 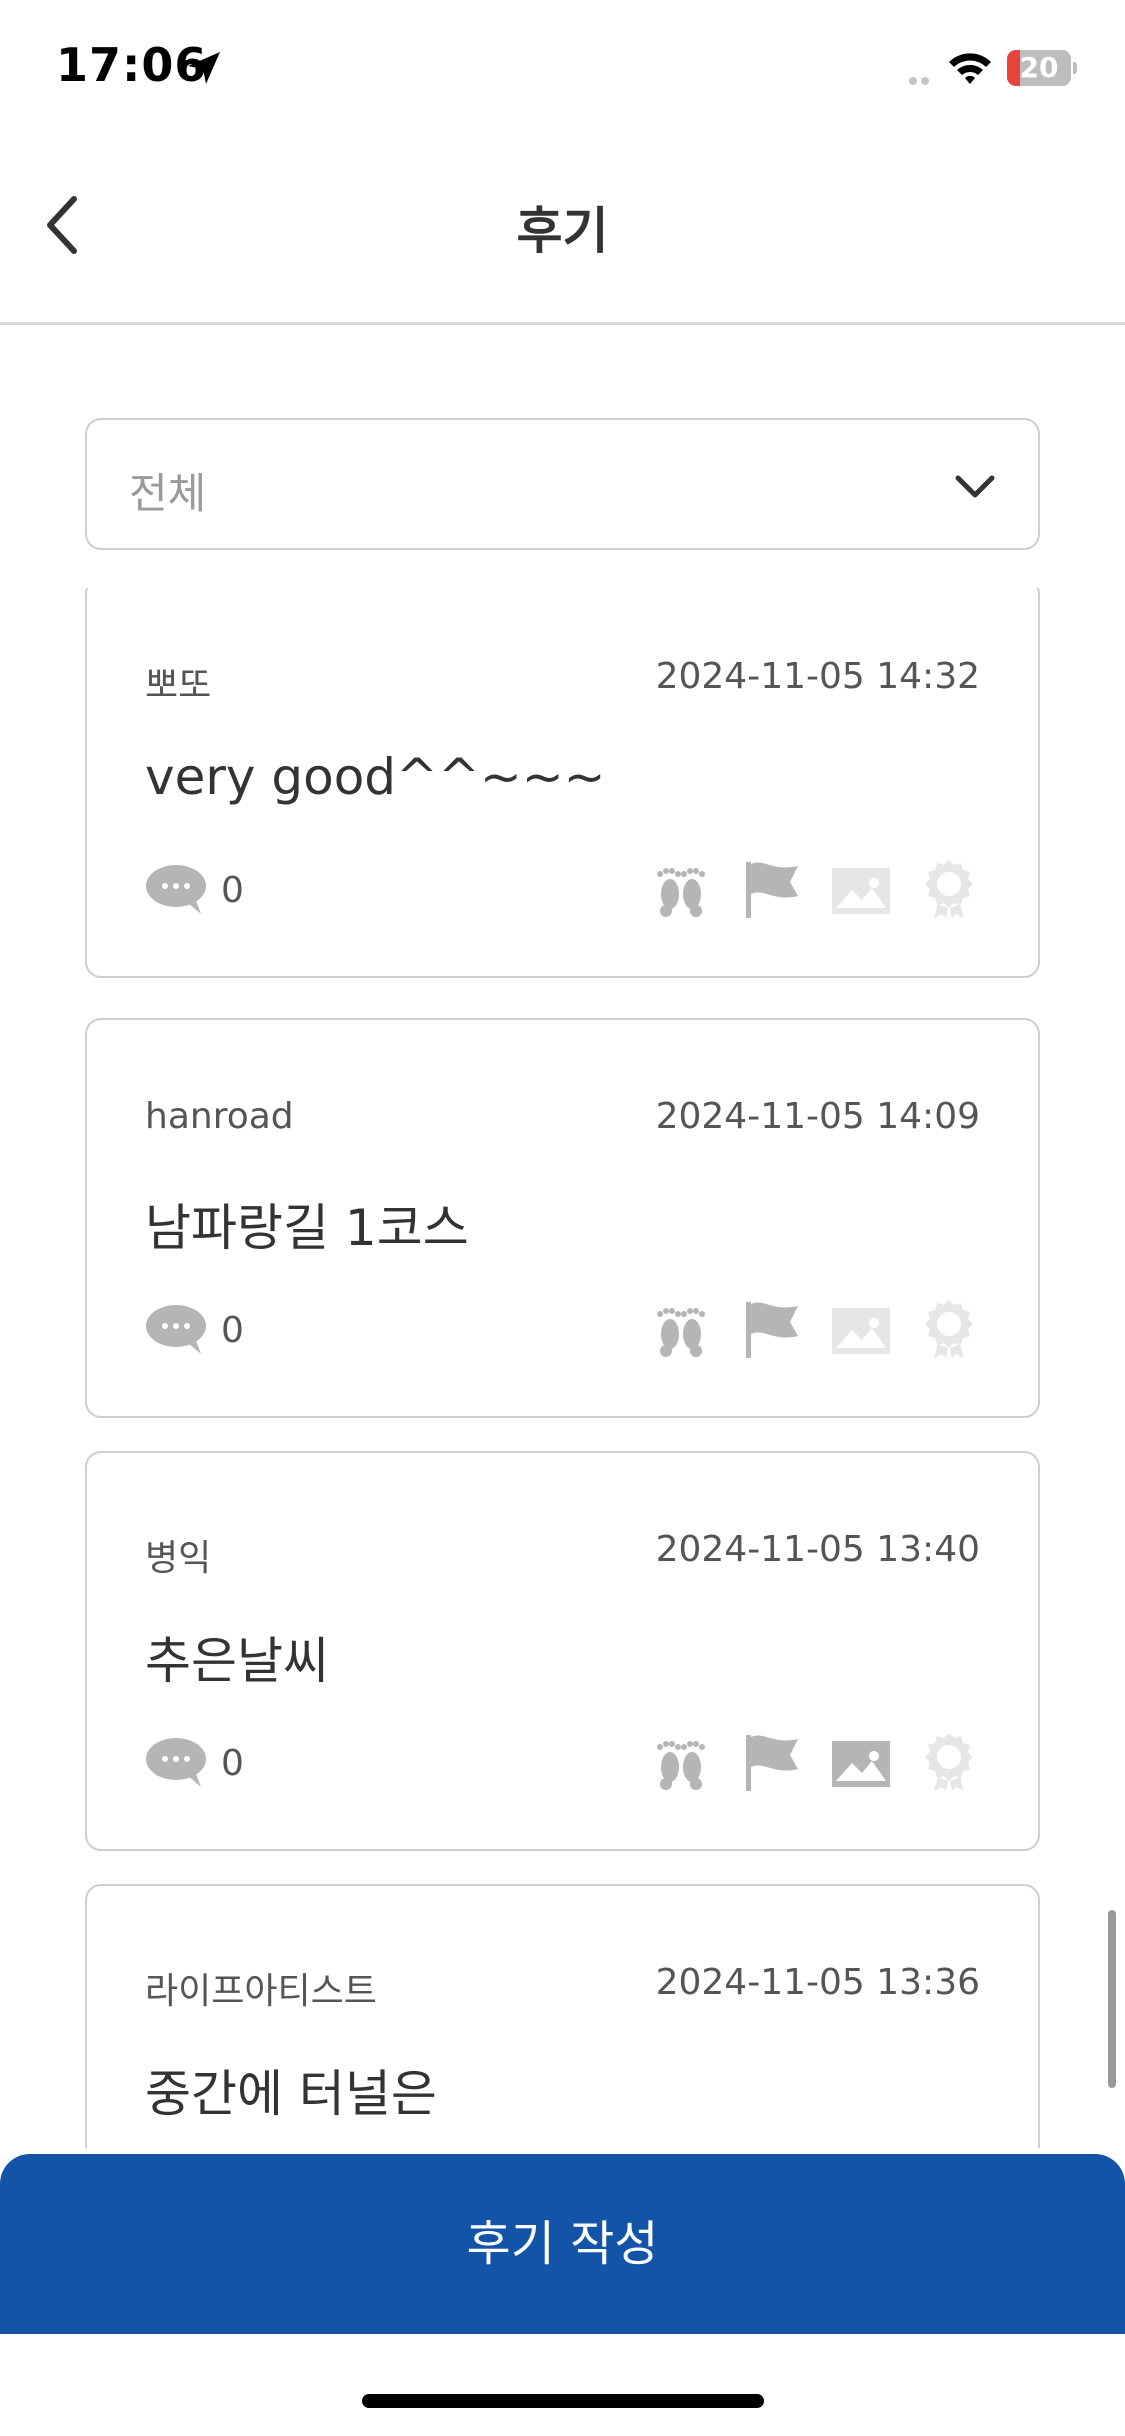 I want to click on review-author: 라이프아티스트, so click(x=261, y=1991).